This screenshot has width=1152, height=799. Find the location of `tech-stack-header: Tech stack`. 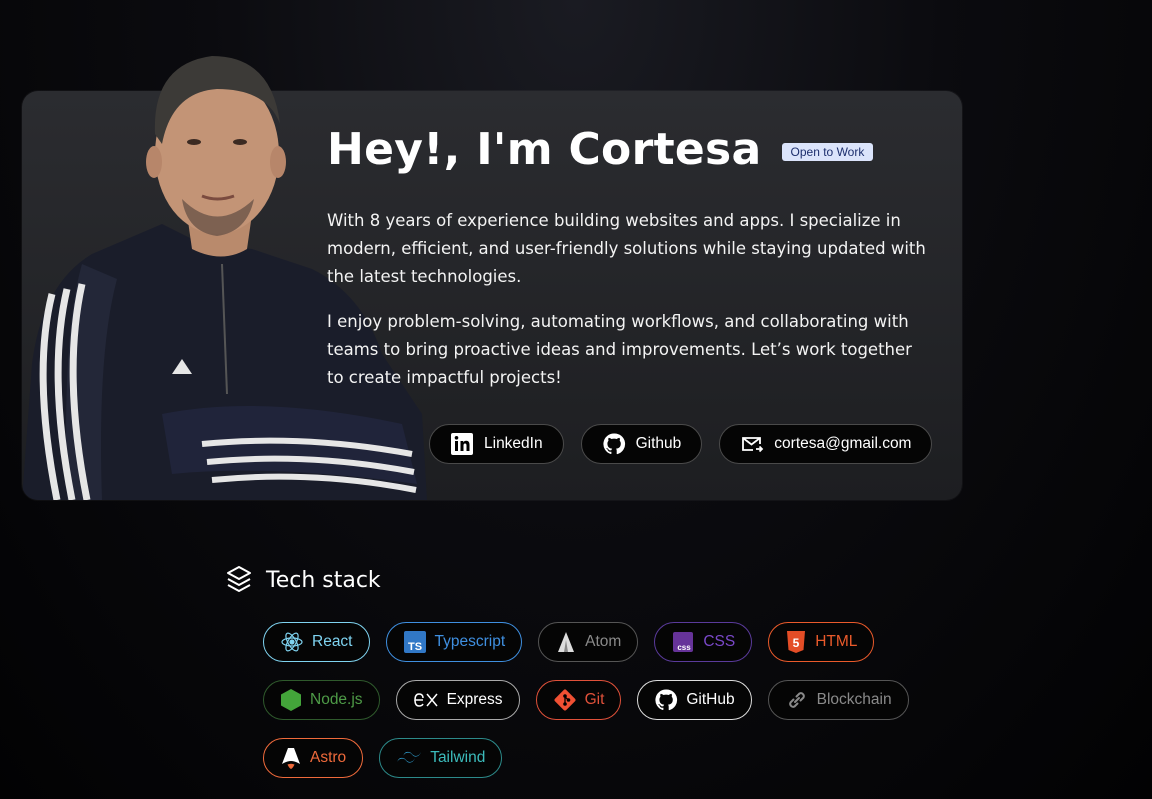

tech-stack-header: Tech stack is located at coordinates (303, 580).